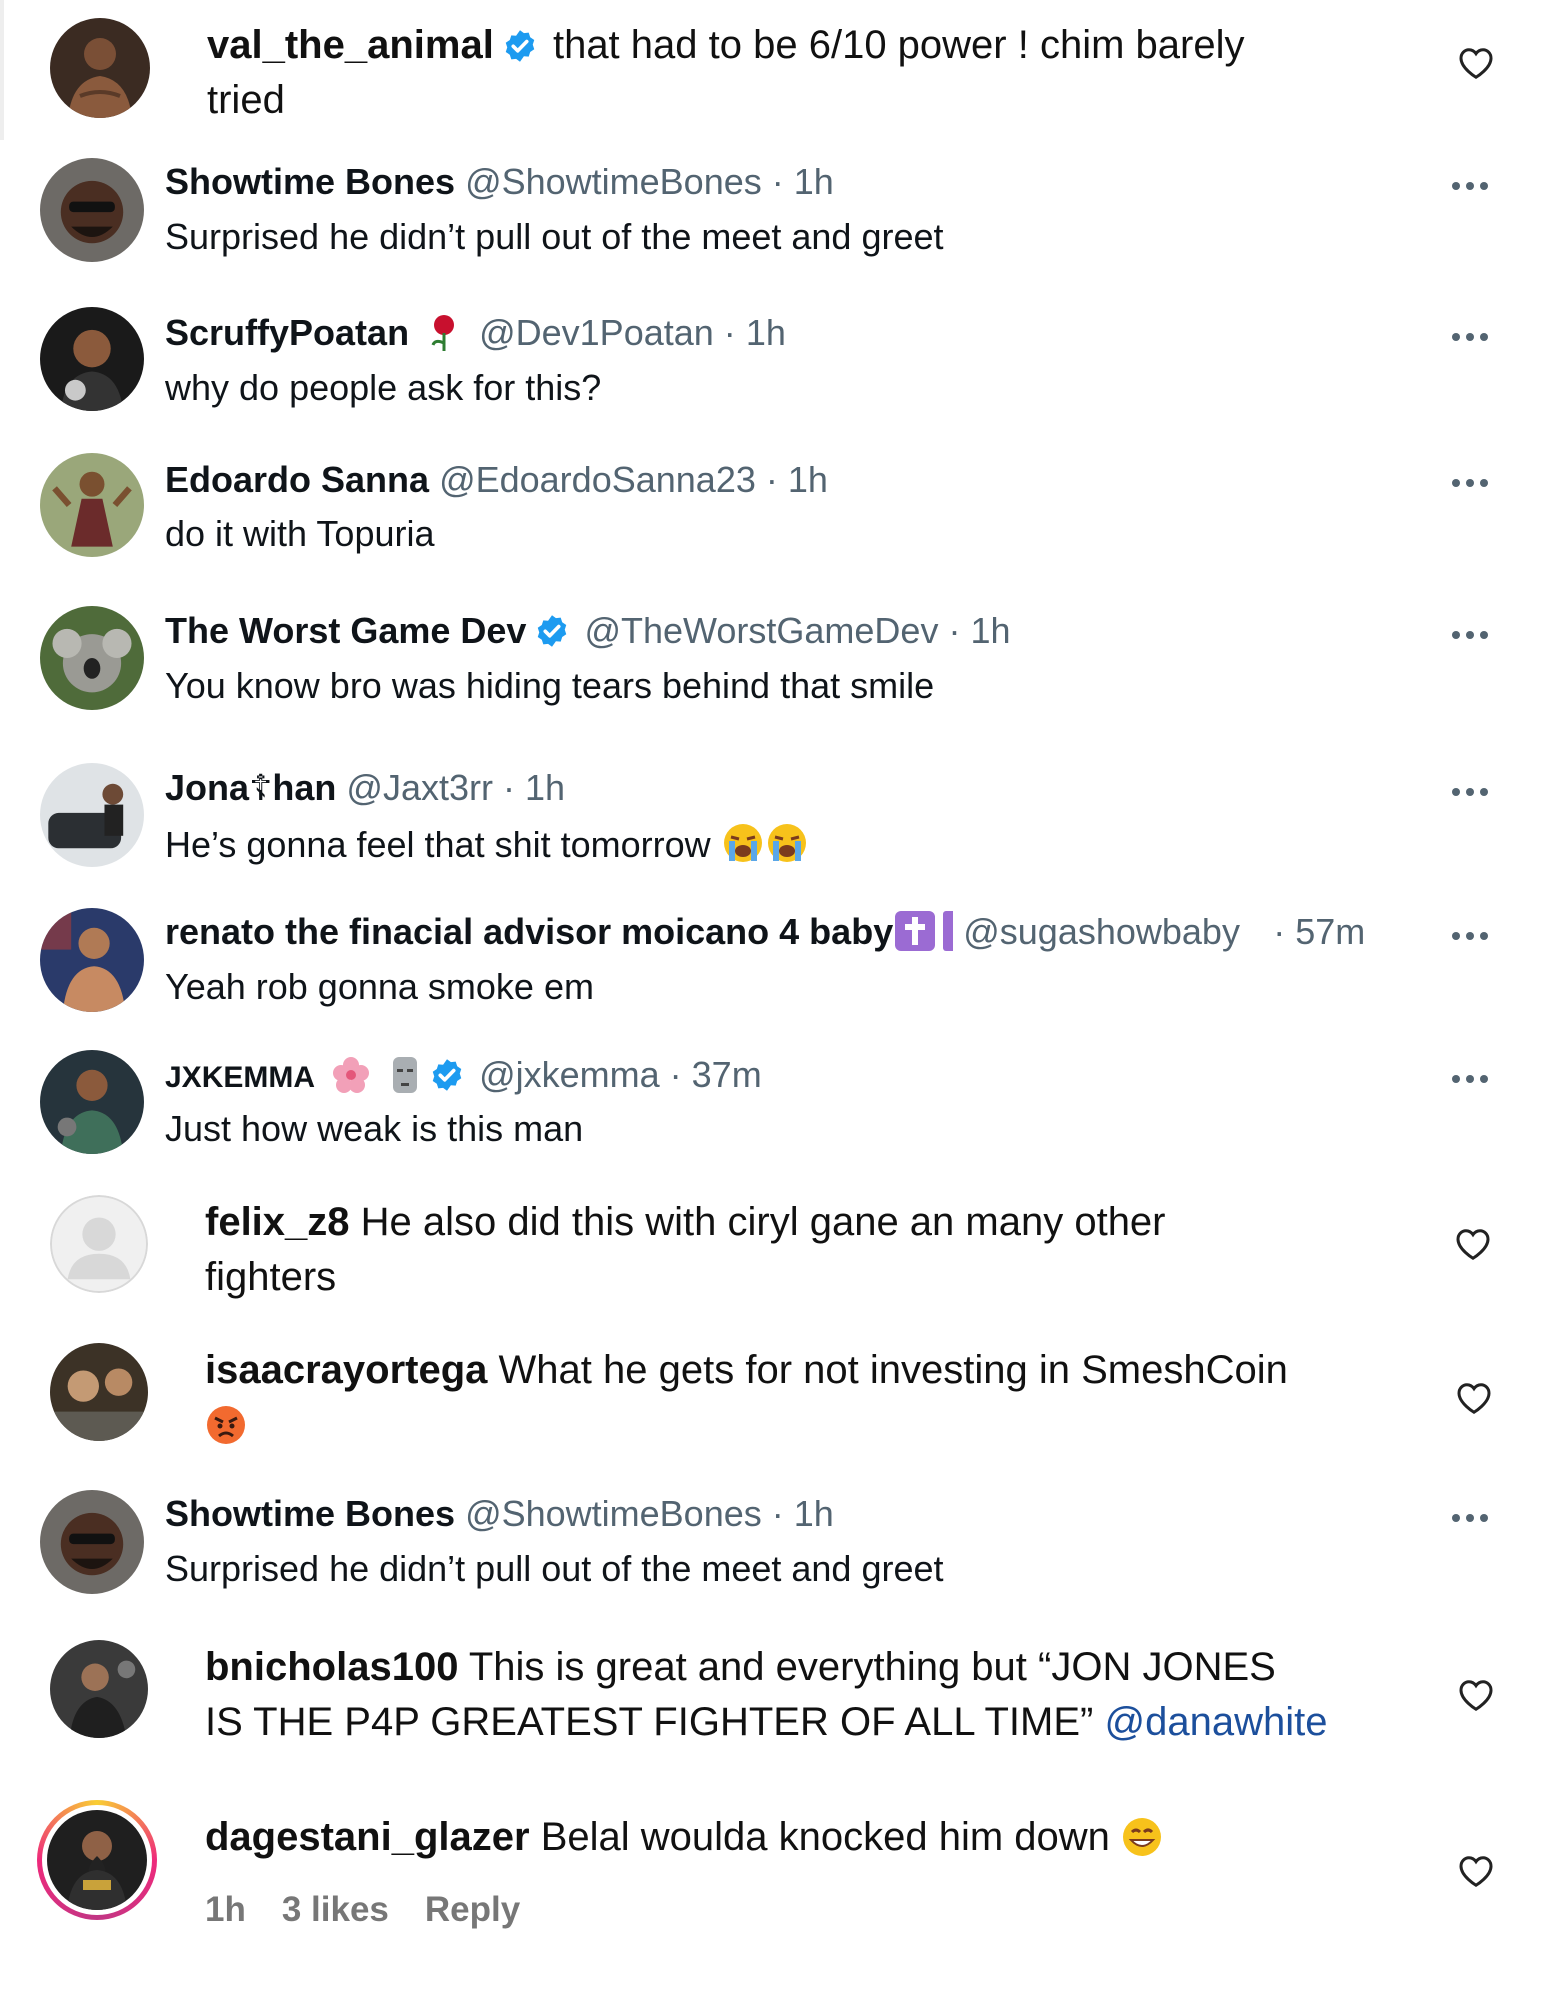 The height and width of the screenshot is (2000, 1545). What do you see at coordinates (335, 1909) in the screenshot?
I see `likes-count: 3 likes` at bounding box center [335, 1909].